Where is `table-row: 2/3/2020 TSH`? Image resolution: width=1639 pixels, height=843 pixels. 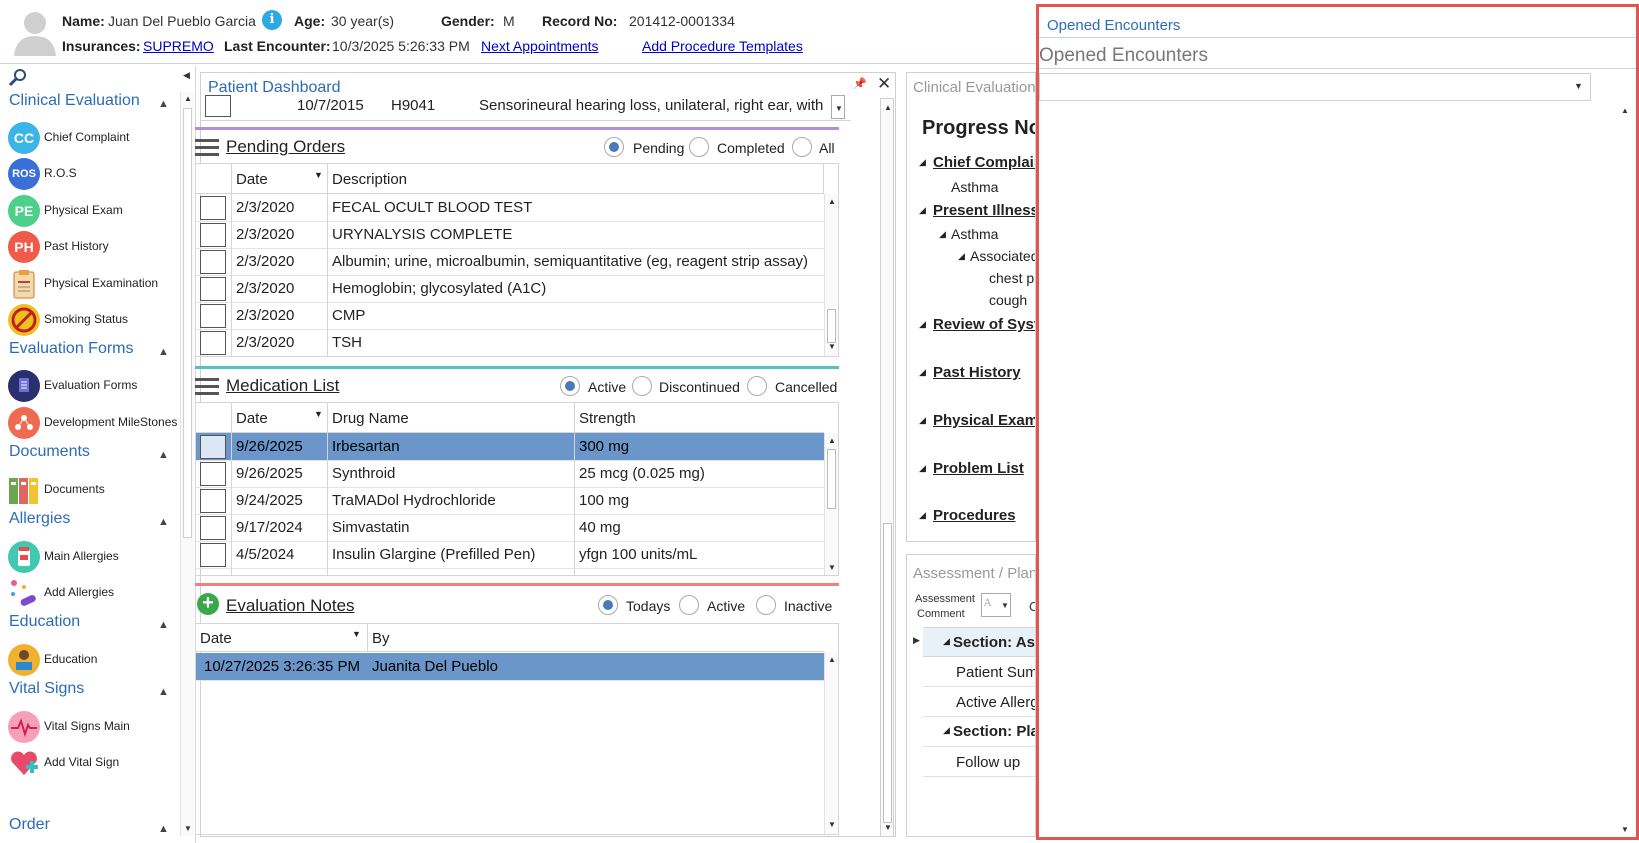 table-row: 2/3/2020 TSH is located at coordinates (510, 342).